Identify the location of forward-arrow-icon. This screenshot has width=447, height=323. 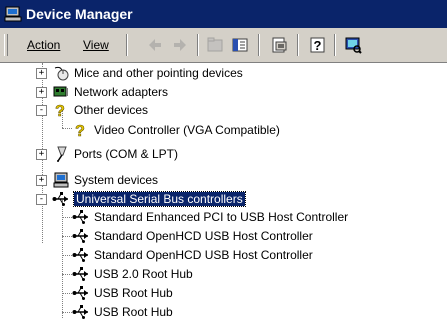
(180, 48).